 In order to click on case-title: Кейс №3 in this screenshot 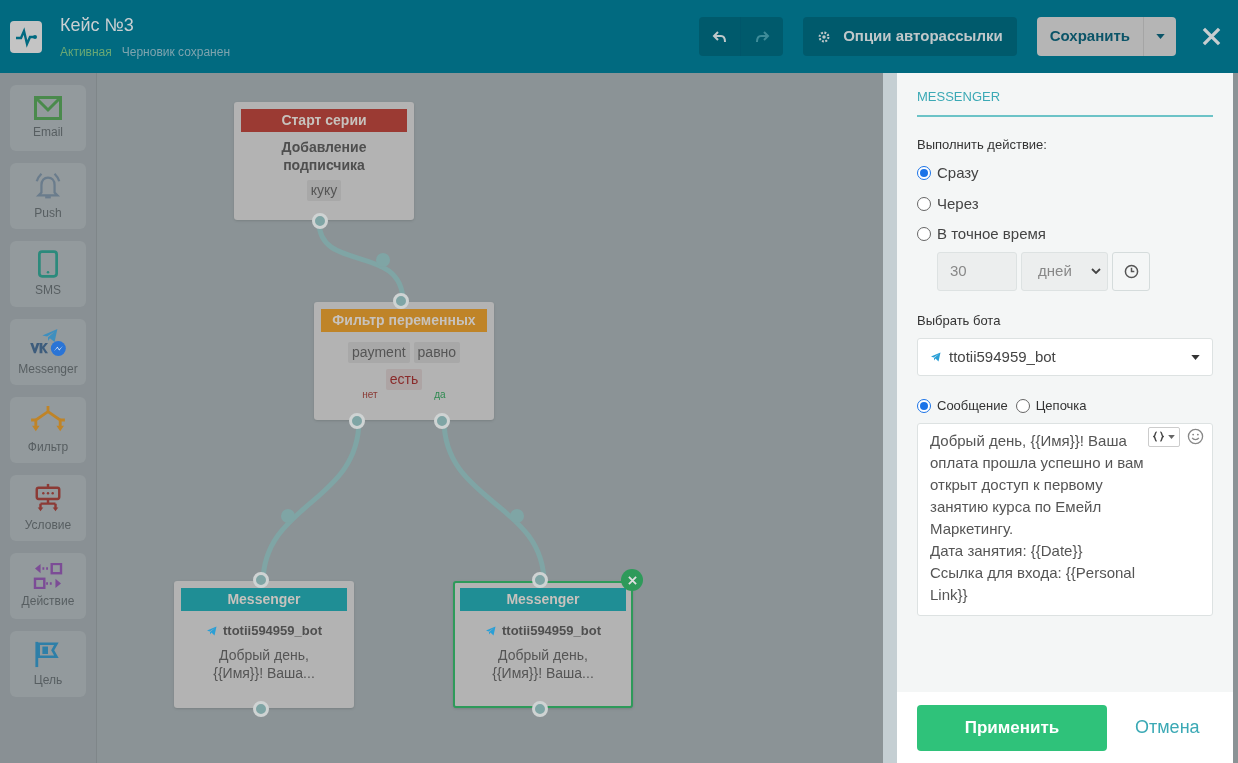, I will do `click(97, 25)`.